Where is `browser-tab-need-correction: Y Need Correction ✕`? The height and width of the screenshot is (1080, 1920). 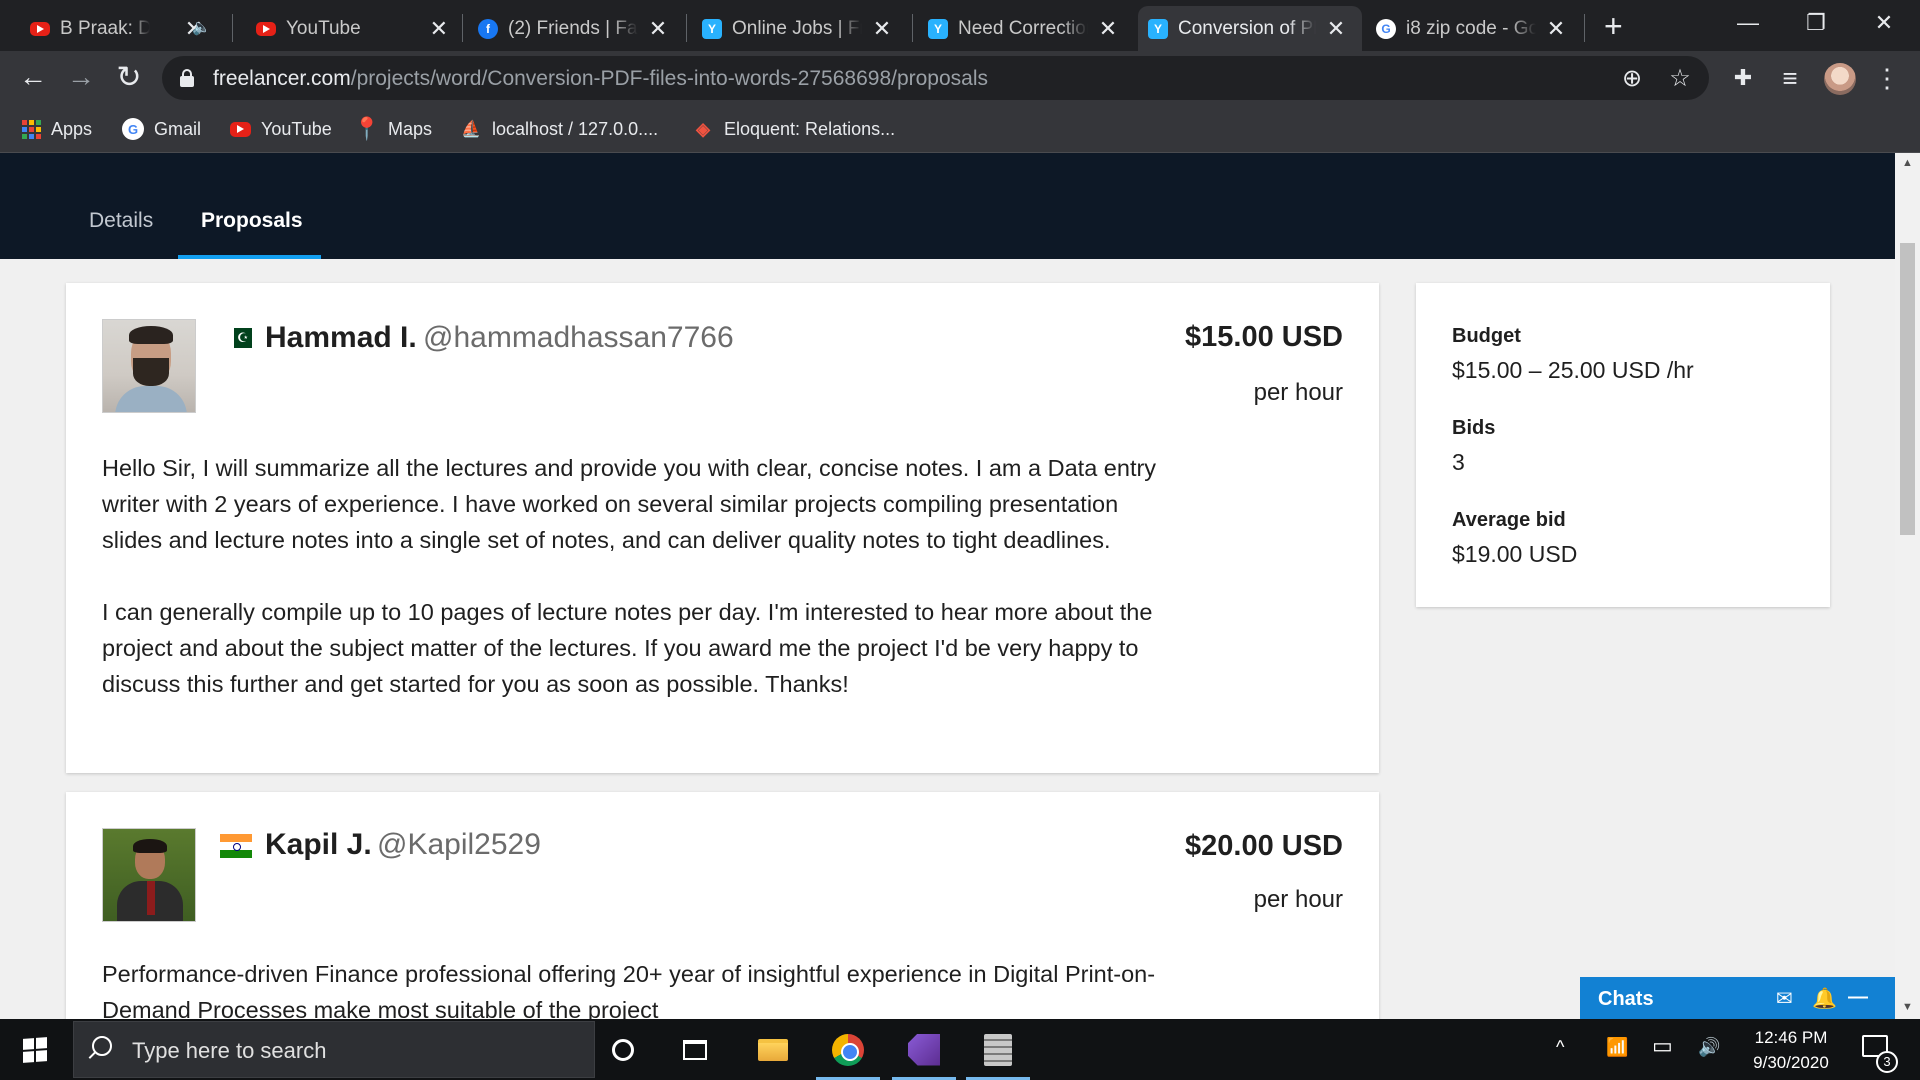 browser-tab-need-correction: Y Need Correction ✕ is located at coordinates (1025, 28).